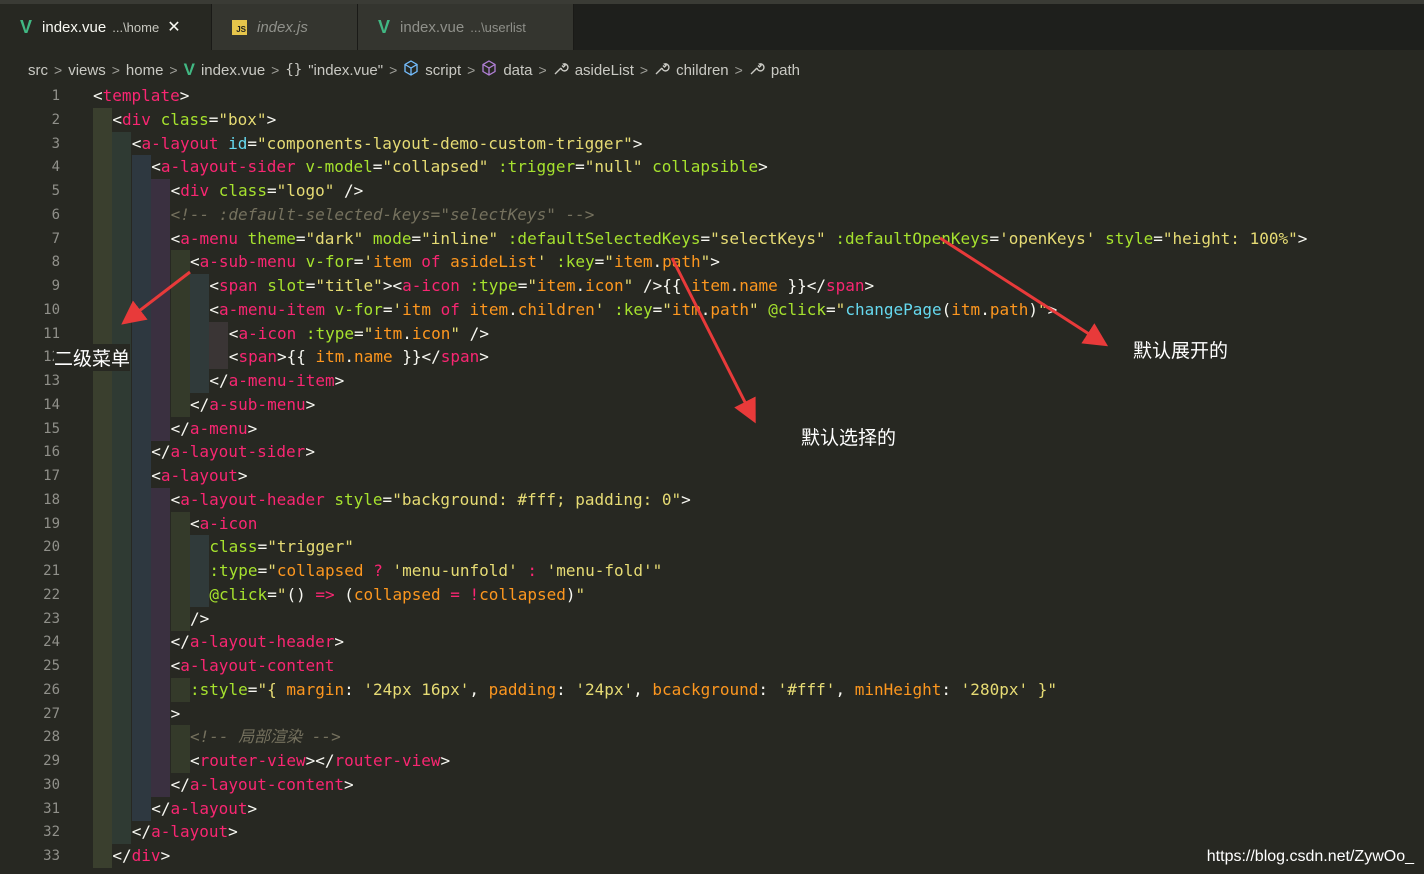  Describe the element at coordinates (712, 381) in the screenshot. I see `code-line: 13 </a-menu-item>` at that location.